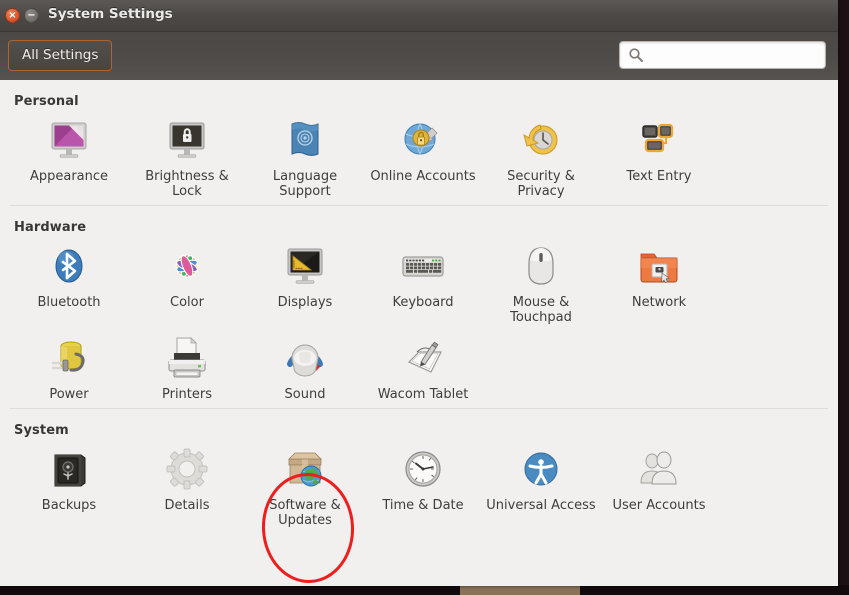 This screenshot has width=849, height=595. What do you see at coordinates (659, 266) in the screenshot?
I see `network-icon` at bounding box center [659, 266].